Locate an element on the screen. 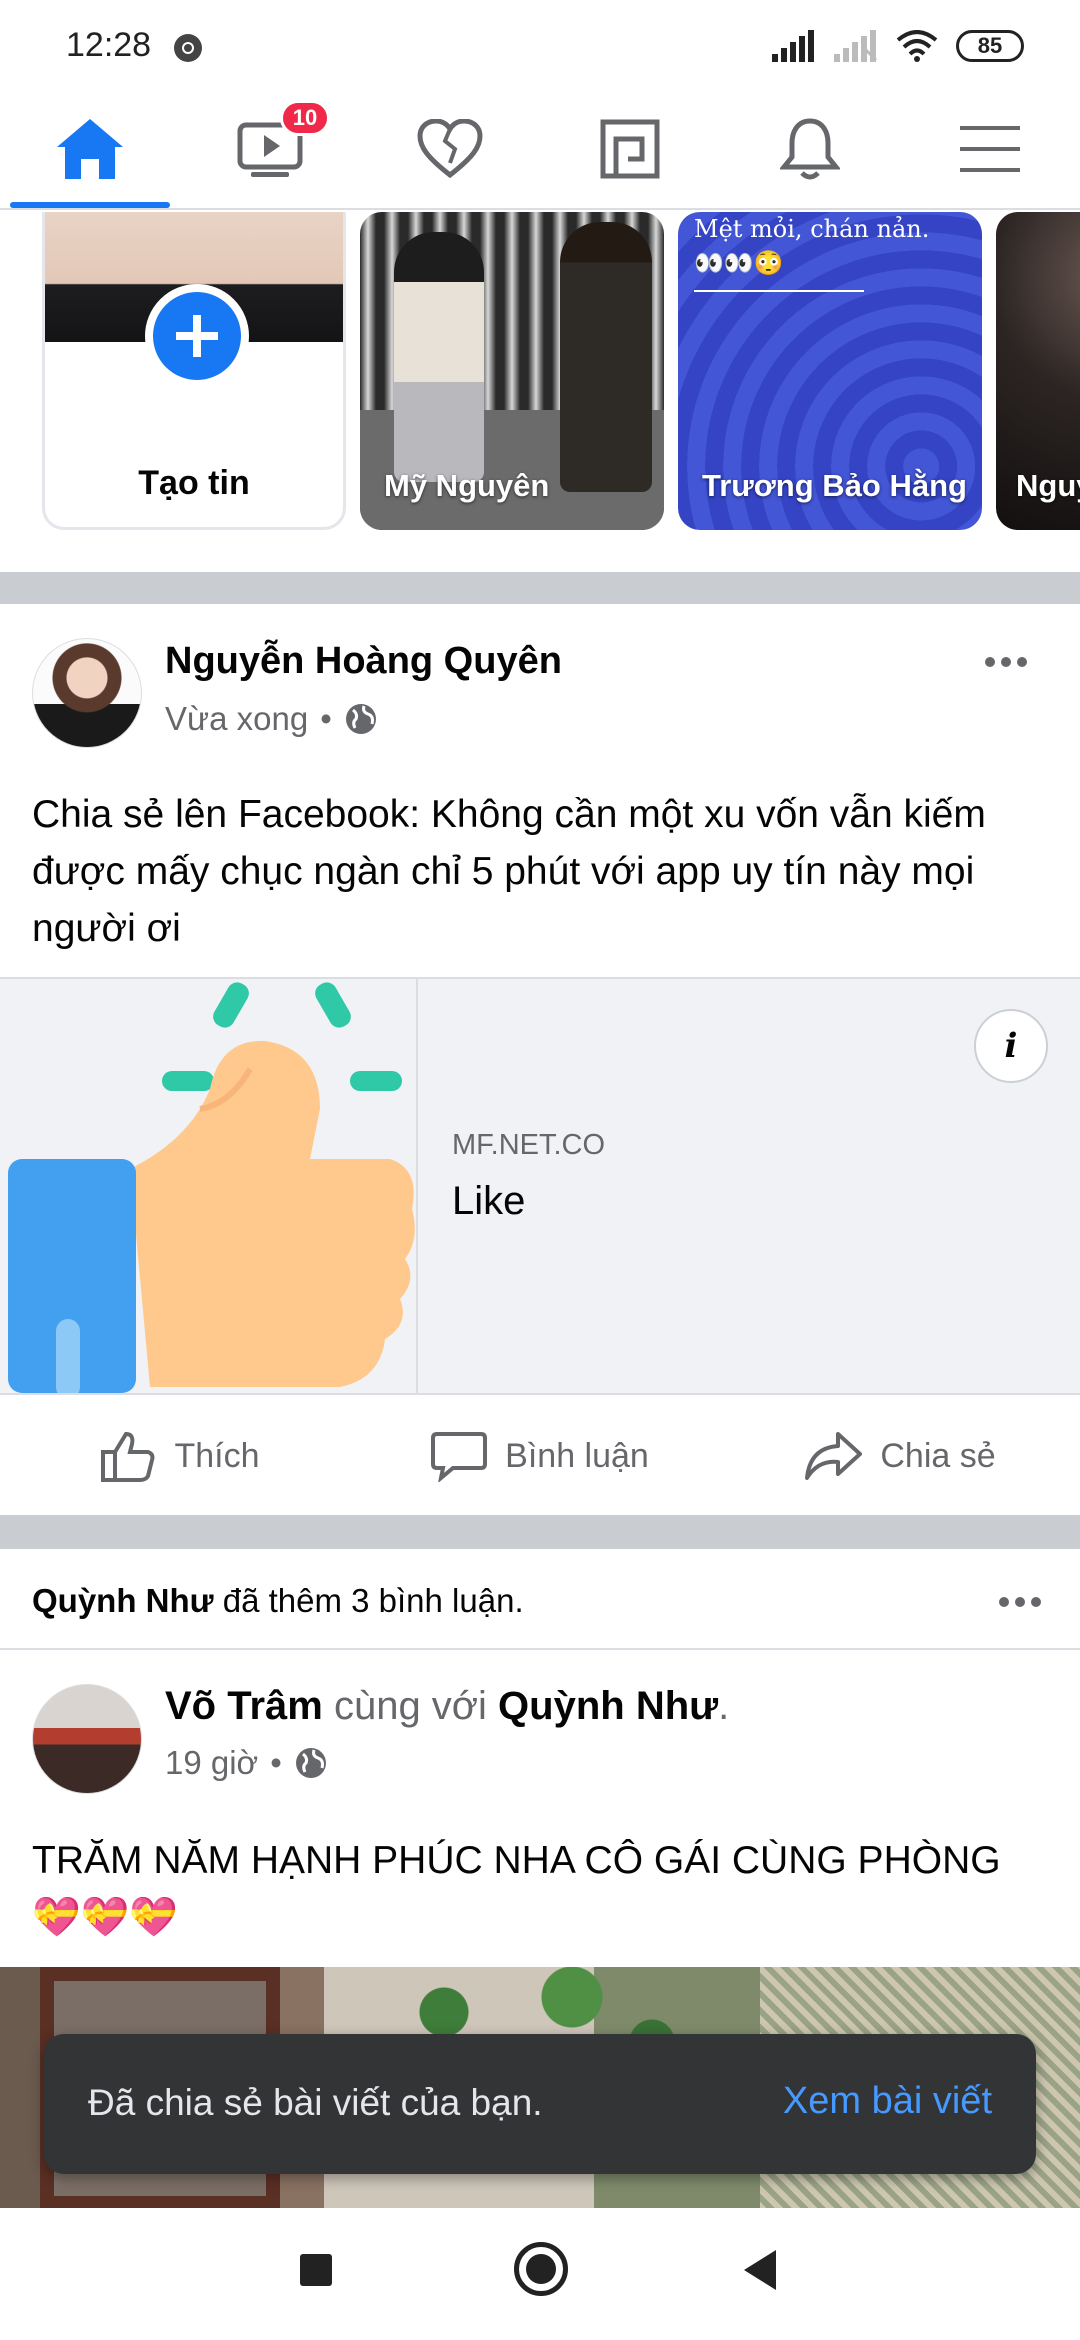 The width and height of the screenshot is (1080, 2340). post-meta: Vừa xong • is located at coordinates (271, 719).